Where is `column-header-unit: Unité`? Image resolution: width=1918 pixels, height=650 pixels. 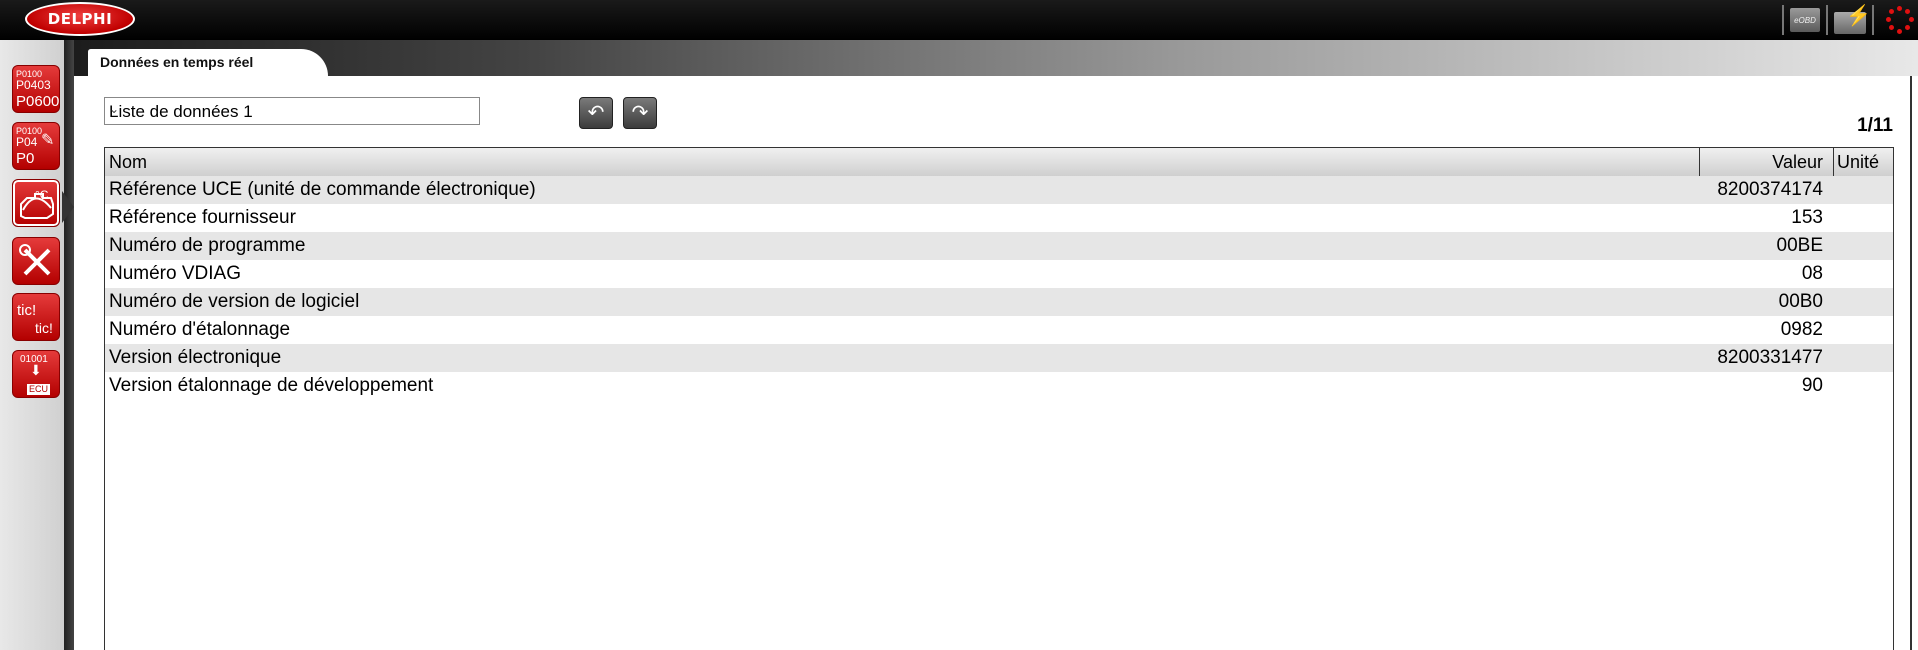 column-header-unit: Unité is located at coordinates (1863, 162).